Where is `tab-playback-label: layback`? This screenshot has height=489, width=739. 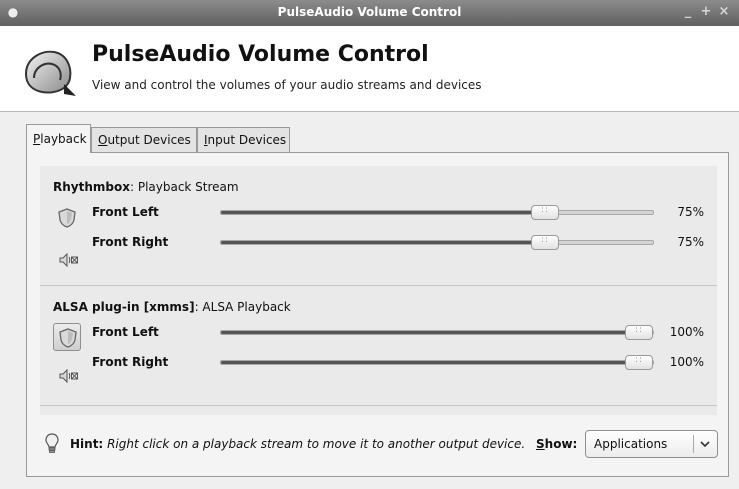 tab-playback-label: layback is located at coordinates (63, 139).